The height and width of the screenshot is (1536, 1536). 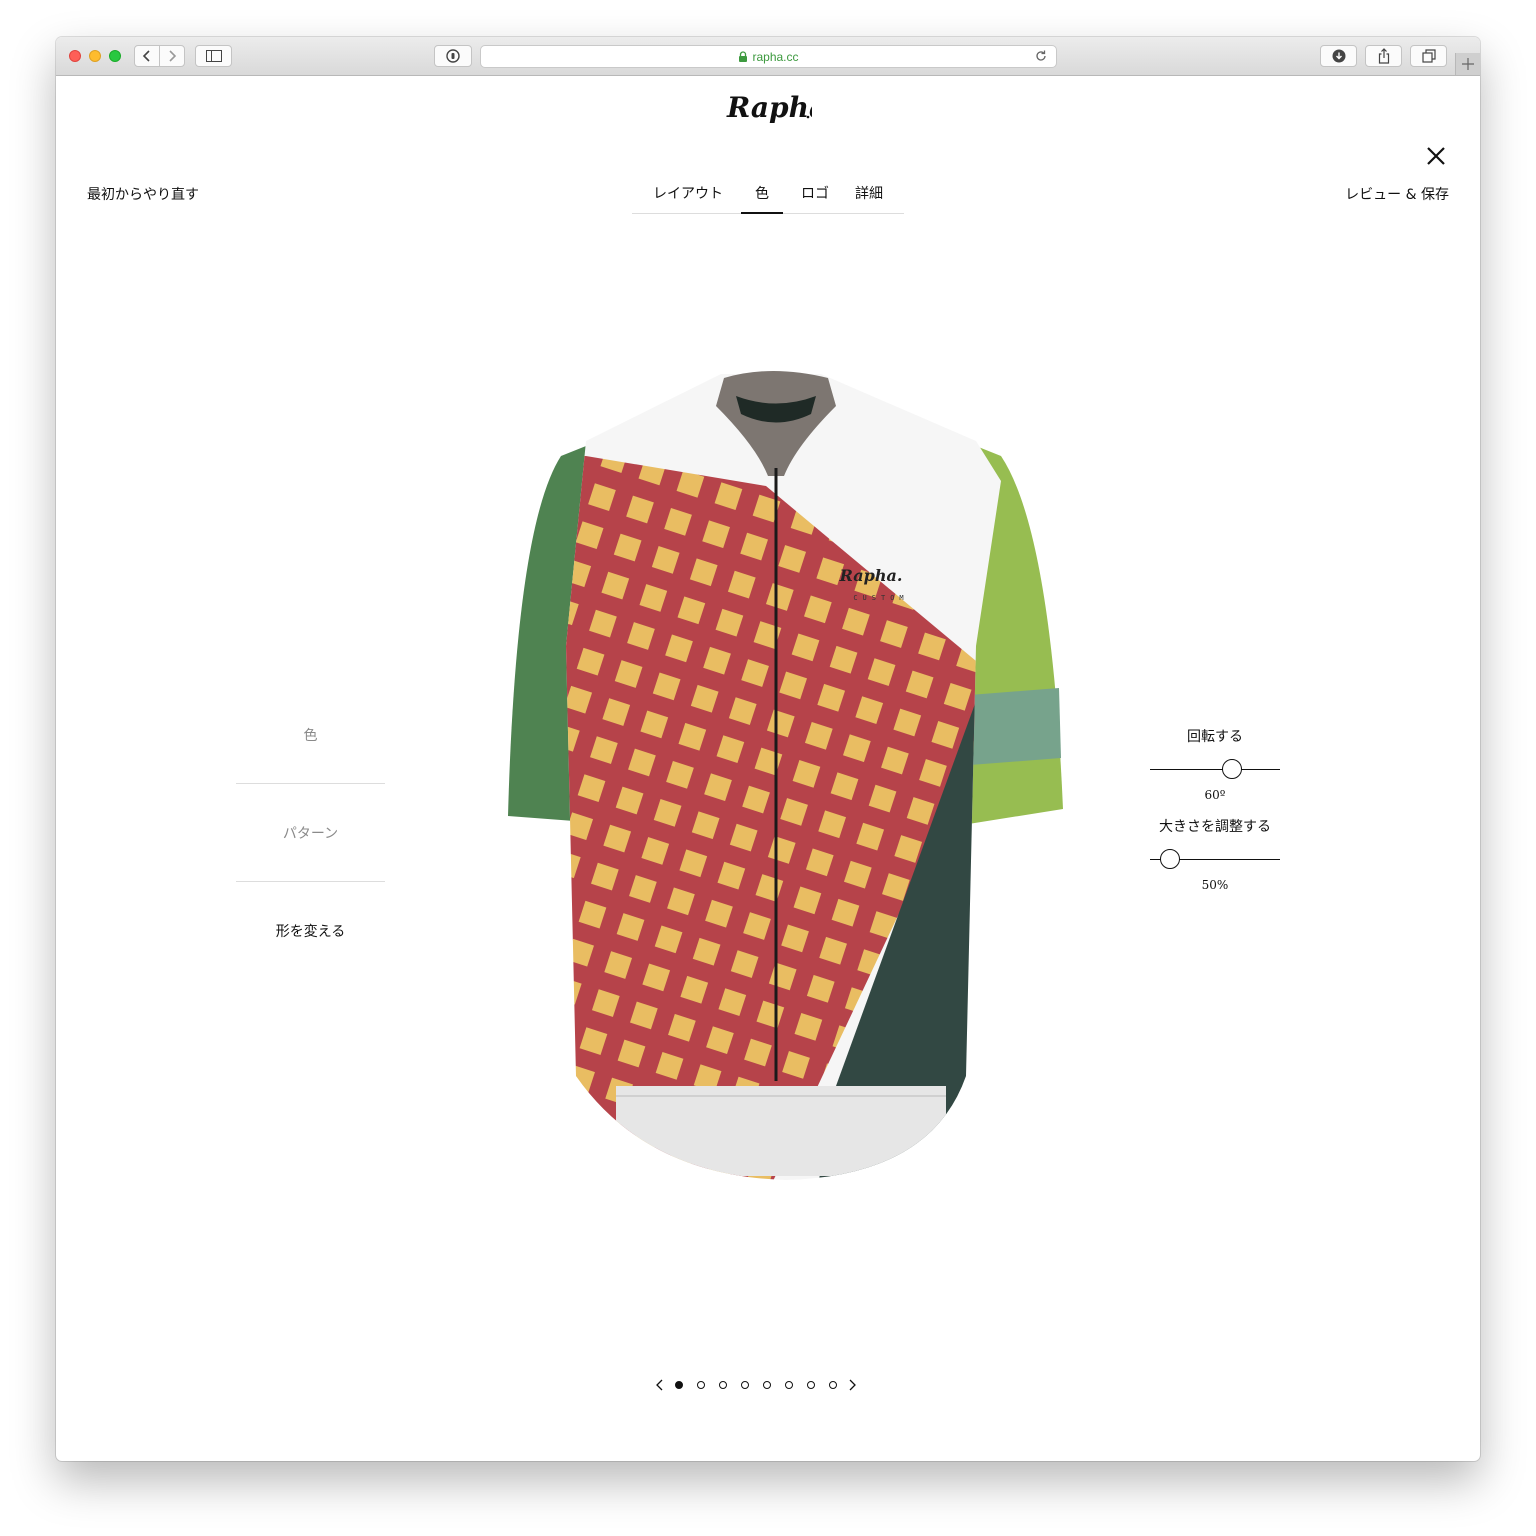 I want to click on share-icon, so click(x=1383, y=56).